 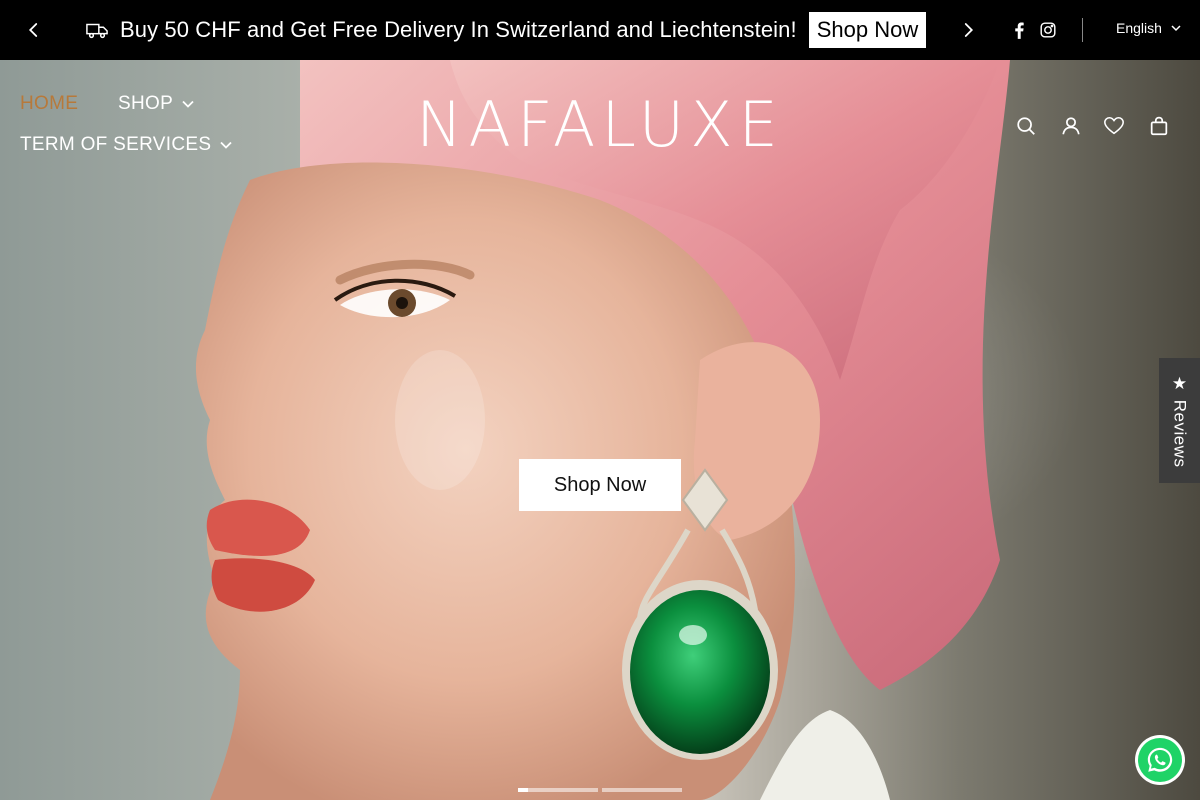 What do you see at coordinates (97, 30) in the screenshot?
I see `truck-icon` at bounding box center [97, 30].